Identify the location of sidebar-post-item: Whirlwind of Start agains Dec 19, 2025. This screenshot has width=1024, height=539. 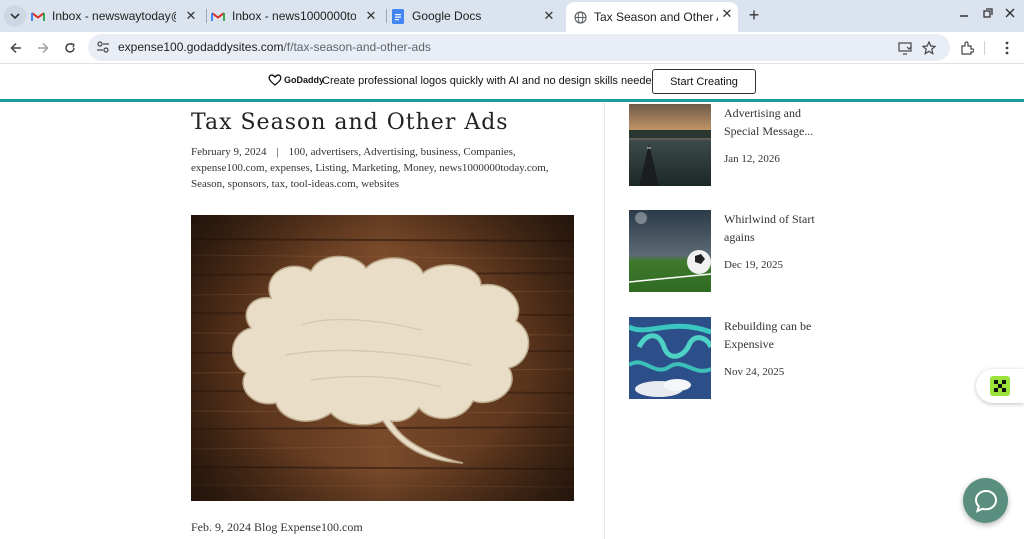
(729, 251).